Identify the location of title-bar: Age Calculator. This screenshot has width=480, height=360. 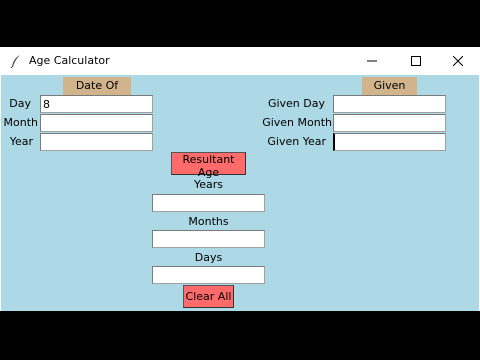
(240, 61).